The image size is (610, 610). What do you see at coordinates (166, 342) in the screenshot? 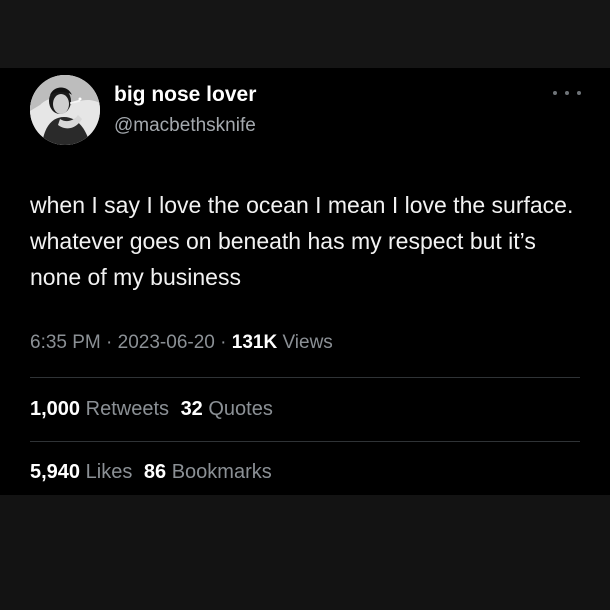
I see `tweet-date: 2023-06-20` at bounding box center [166, 342].